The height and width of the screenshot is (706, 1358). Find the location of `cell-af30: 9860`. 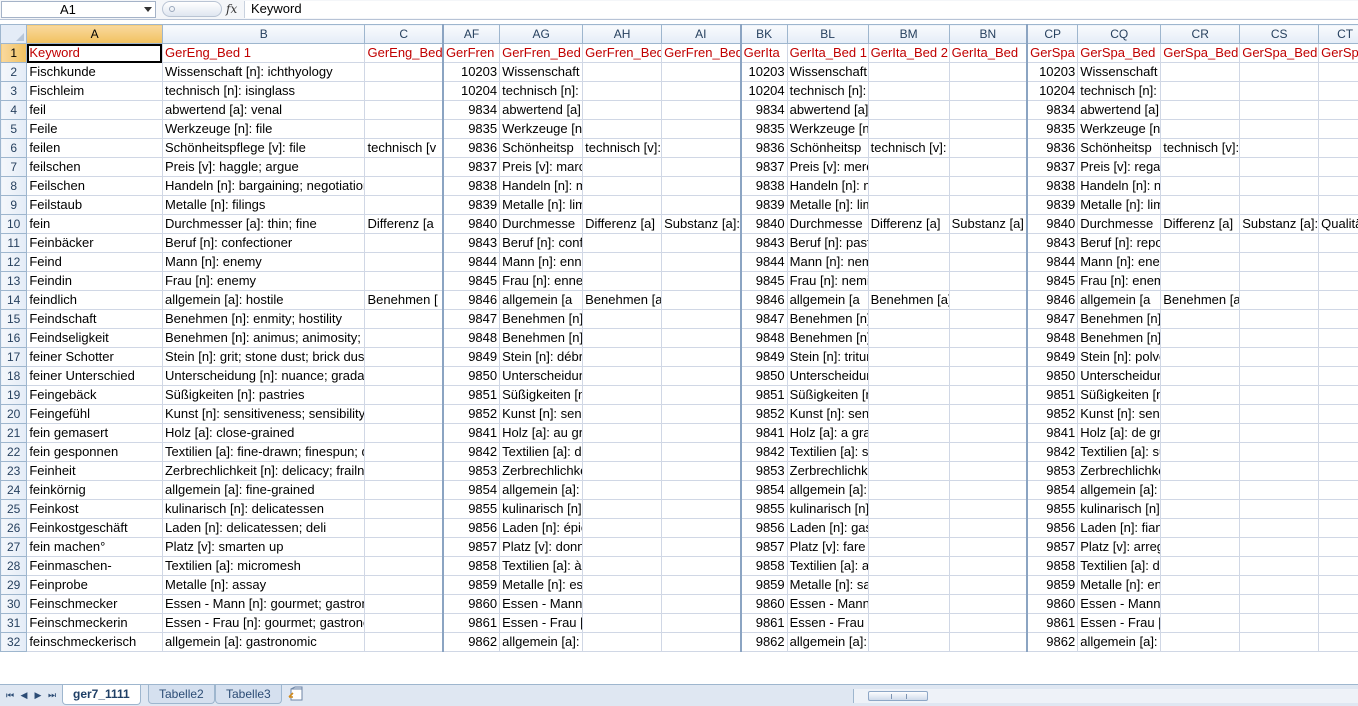

cell-af30: 9860 is located at coordinates (471, 604).